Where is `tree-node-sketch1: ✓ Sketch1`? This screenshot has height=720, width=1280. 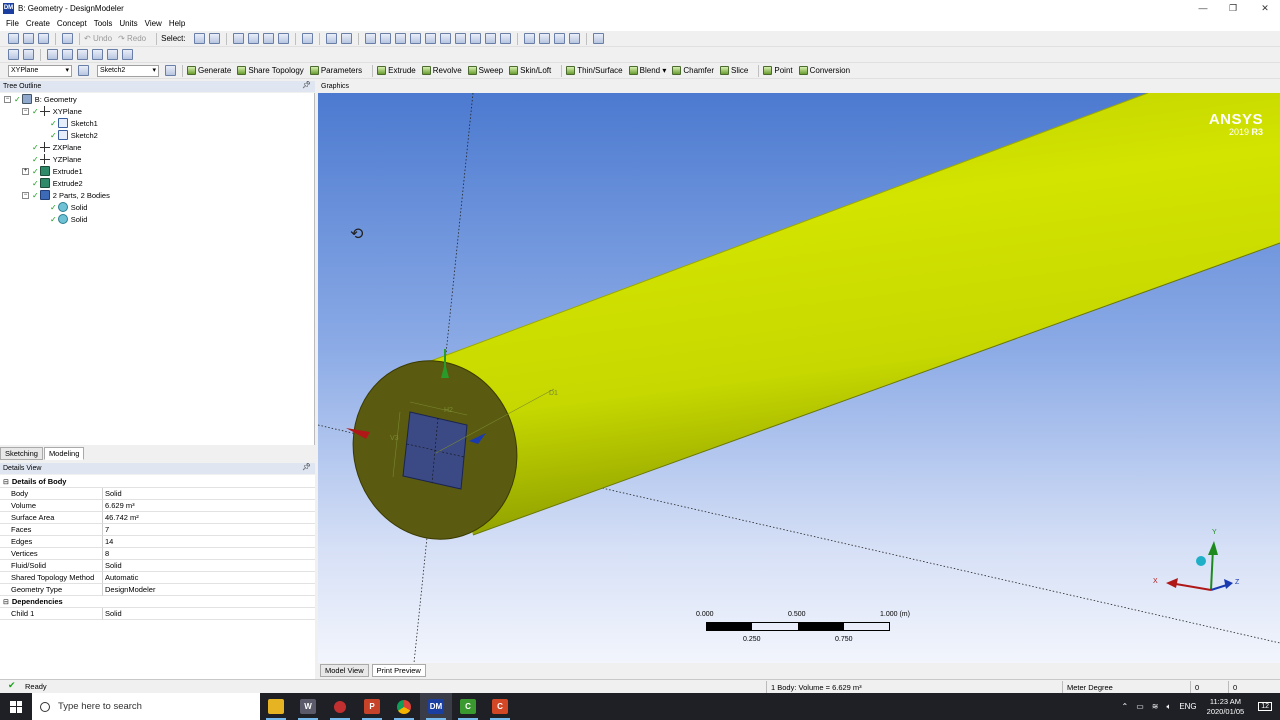 tree-node-sketch1: ✓ Sketch1 is located at coordinates (74, 123).